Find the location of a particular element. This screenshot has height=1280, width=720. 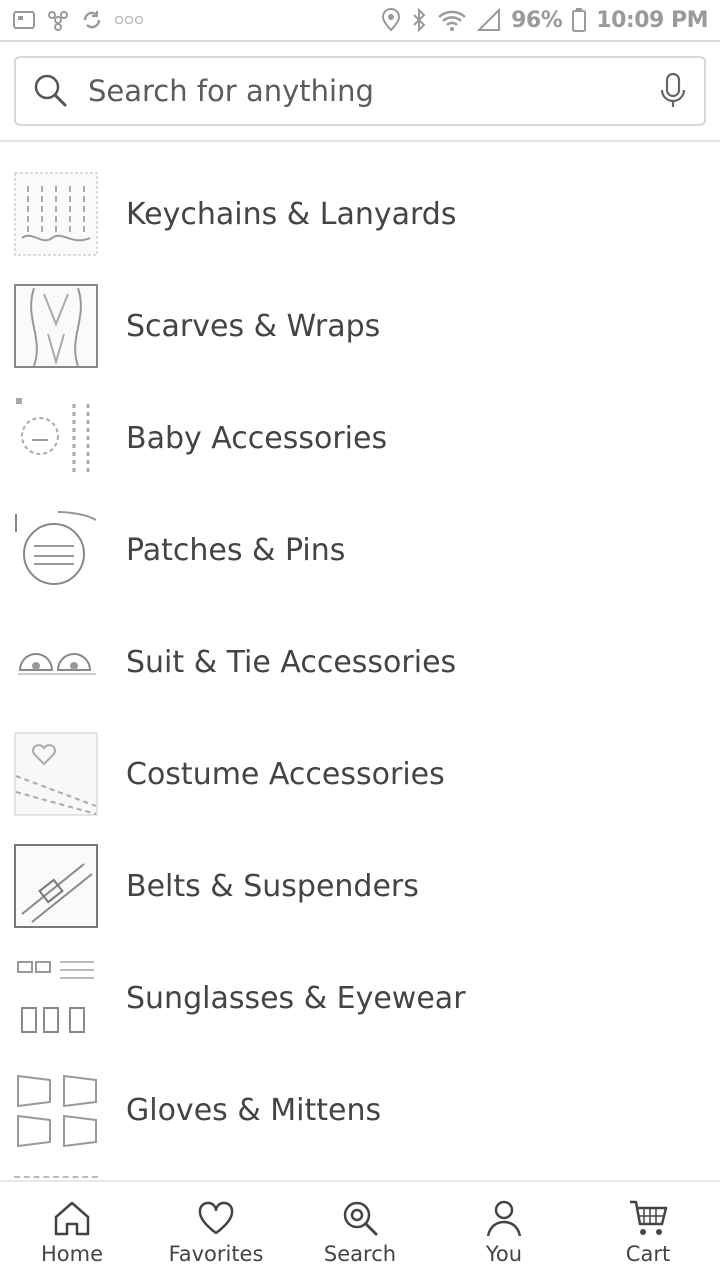

search-bar is located at coordinates (360, 91).